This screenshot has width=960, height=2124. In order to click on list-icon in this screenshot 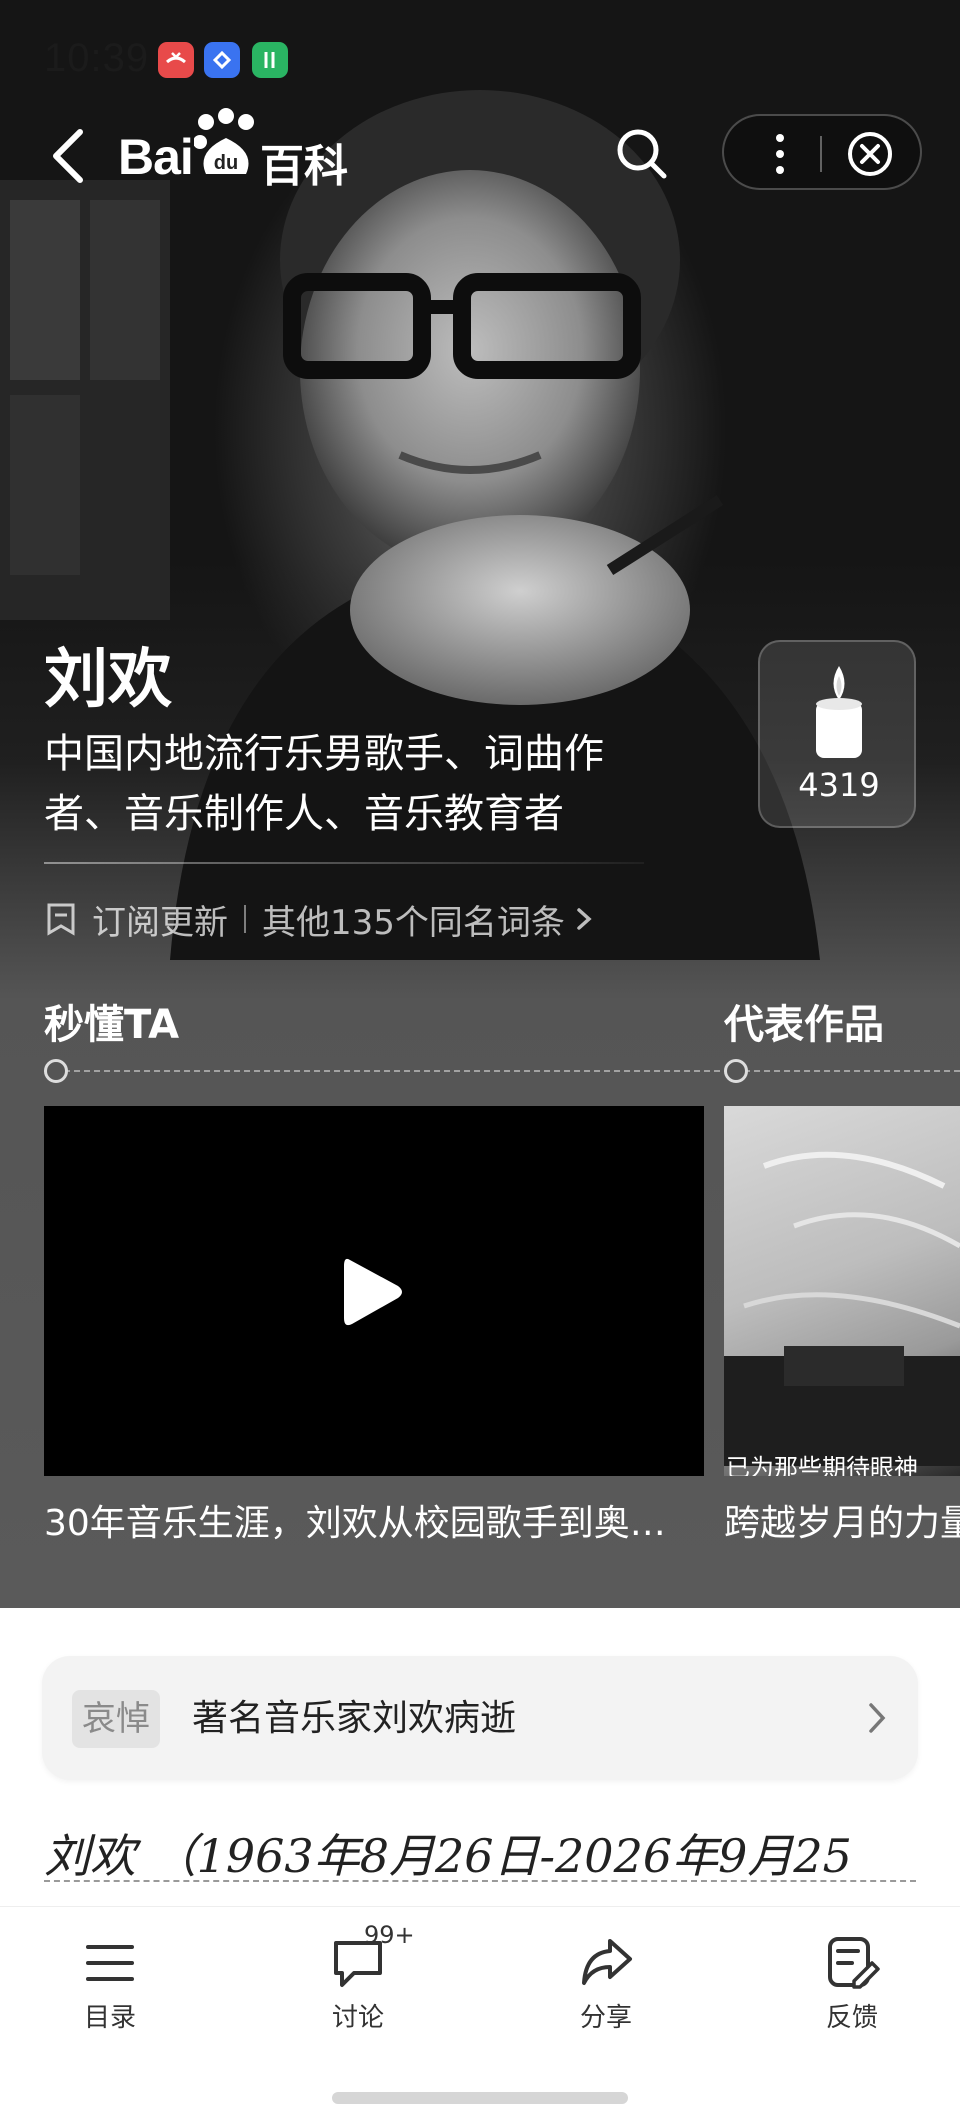, I will do `click(110, 1963)`.